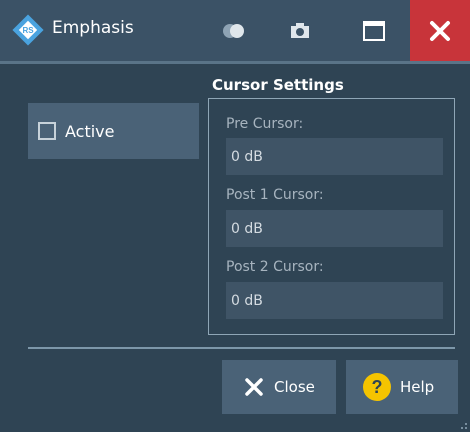  I want to click on title-divider, so click(235, 62).